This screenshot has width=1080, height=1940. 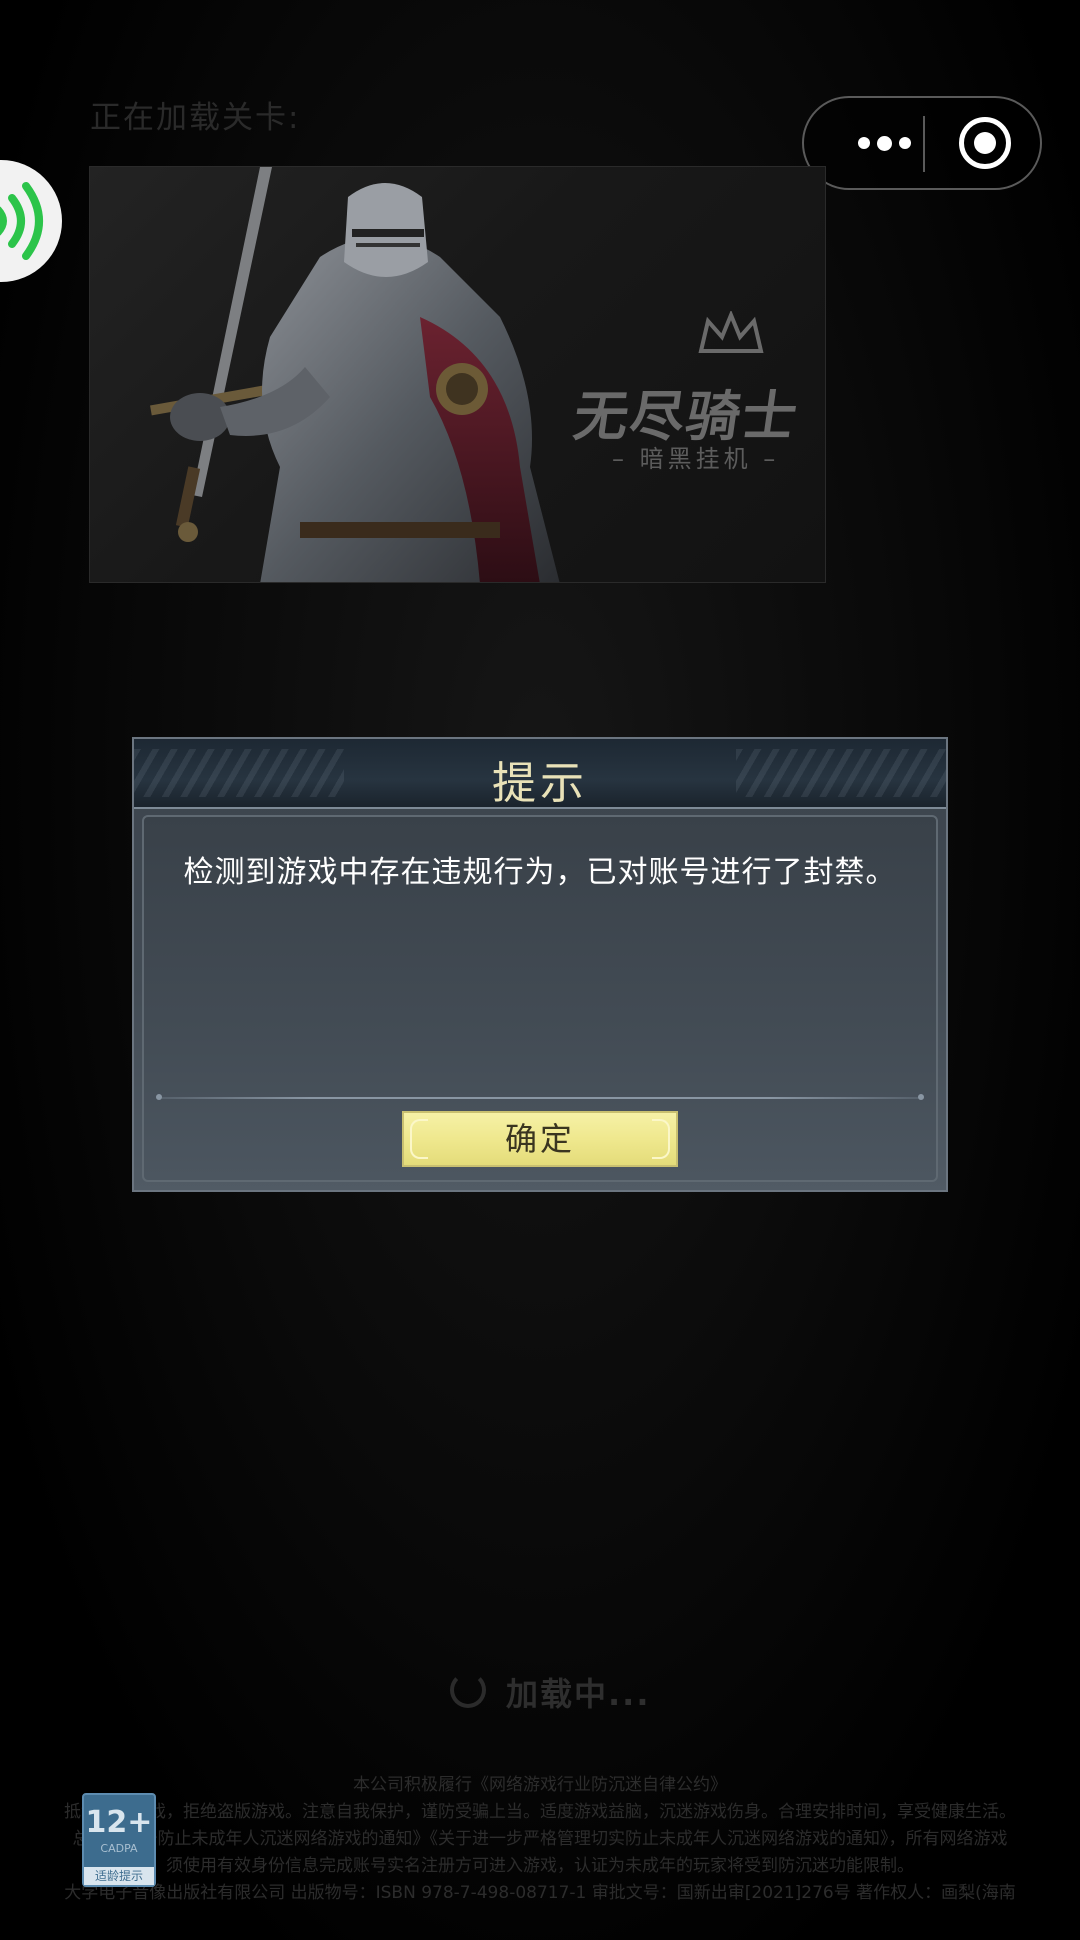 I want to click on dialog-title: 提示, so click(x=540, y=783).